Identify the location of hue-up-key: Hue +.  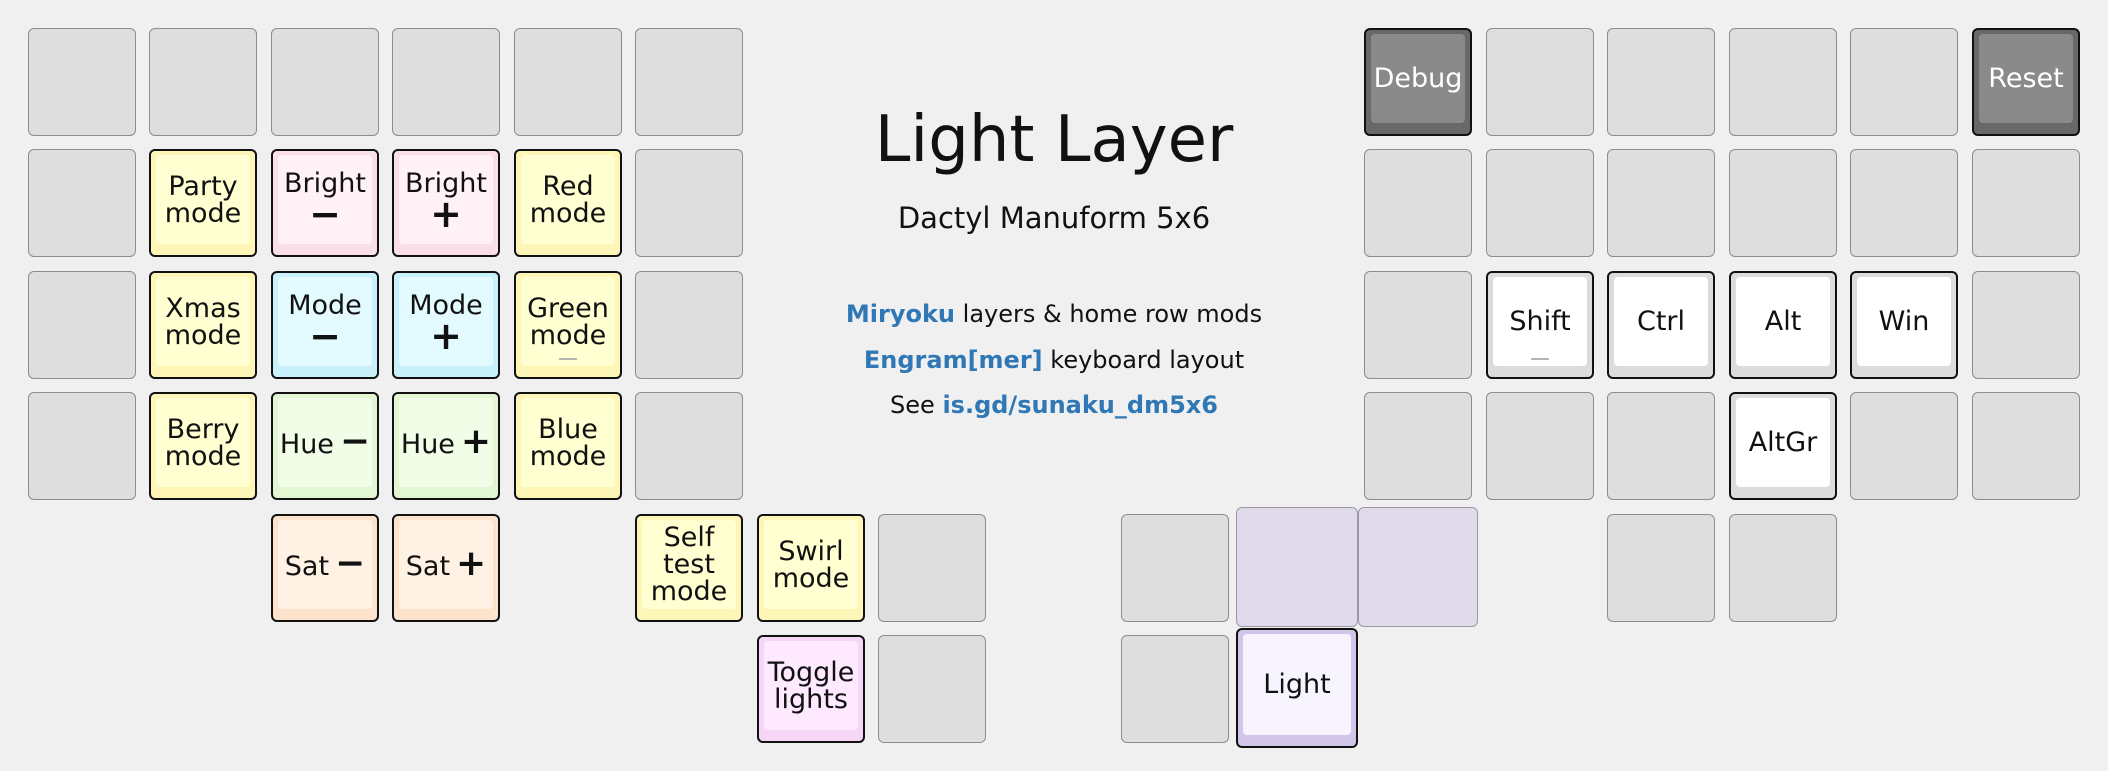
(446, 446).